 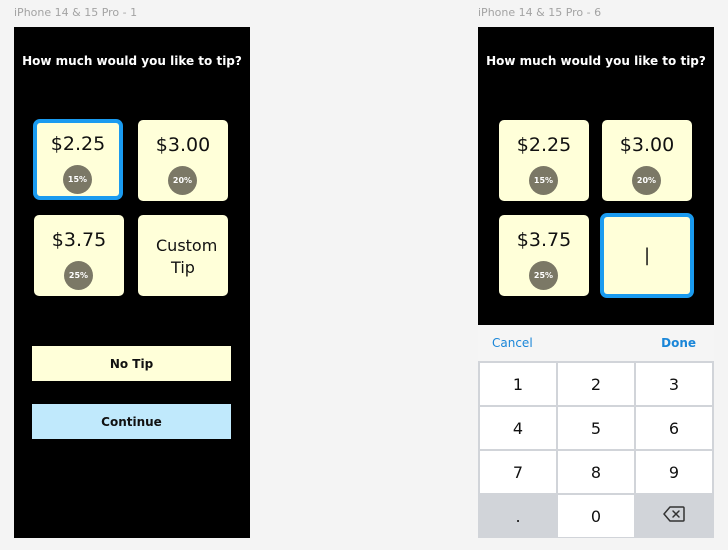 I want to click on key-0: 0, so click(x=596, y=516).